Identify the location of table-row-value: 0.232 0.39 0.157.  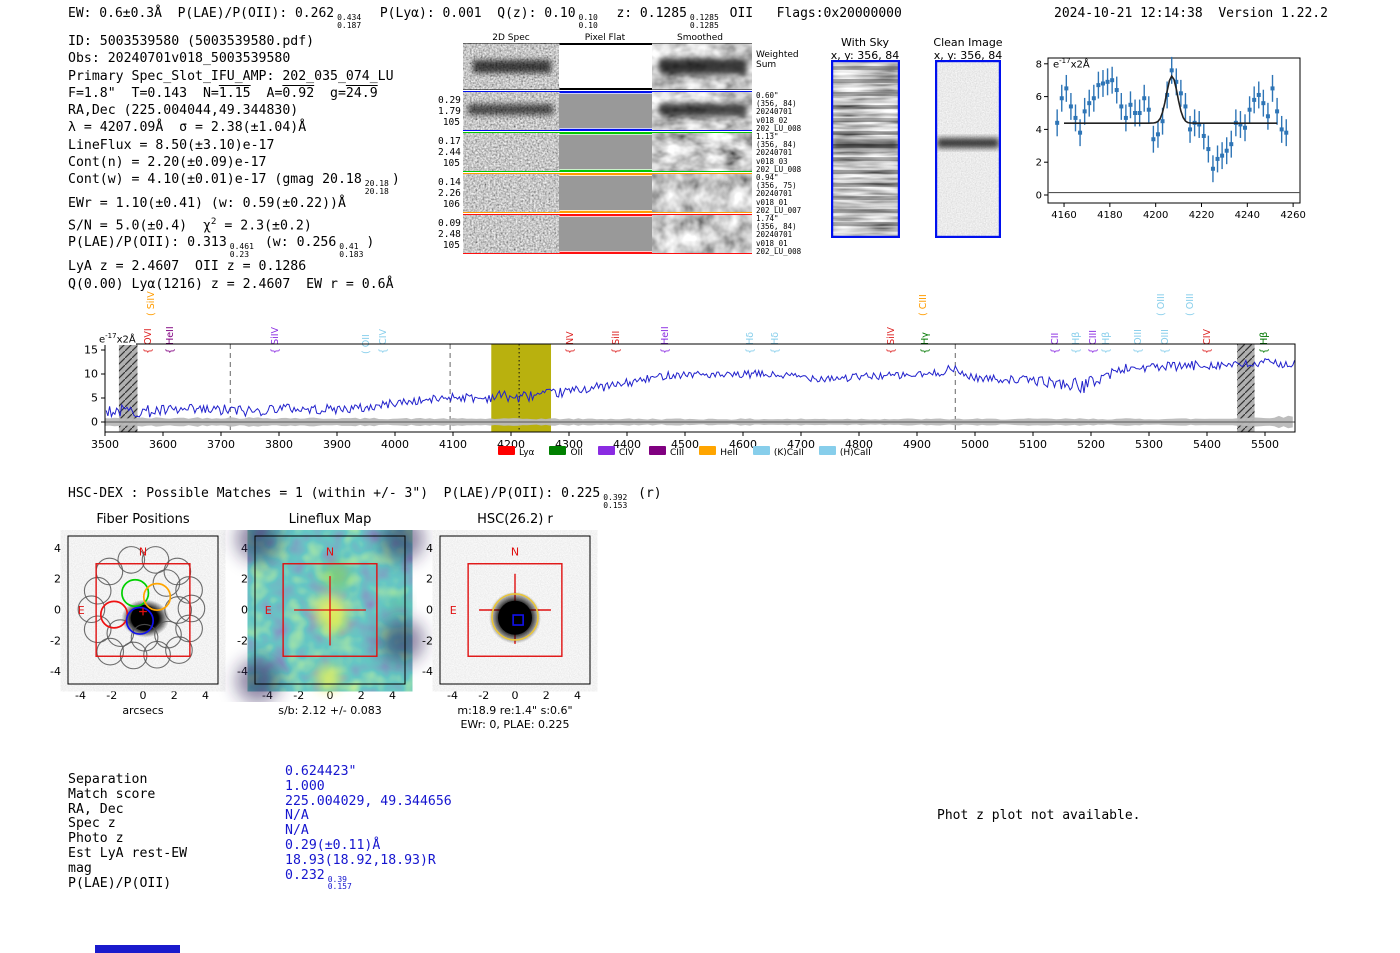
(318, 879).